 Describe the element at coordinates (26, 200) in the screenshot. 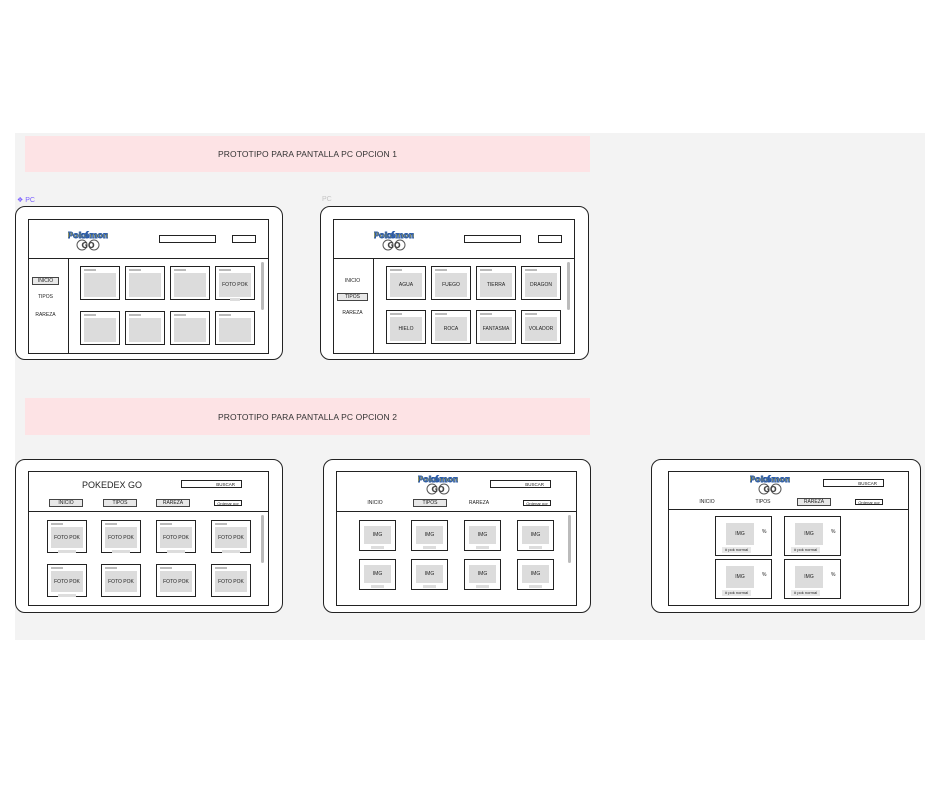

I see `frame-label-pc-selected: ❖ PC` at that location.